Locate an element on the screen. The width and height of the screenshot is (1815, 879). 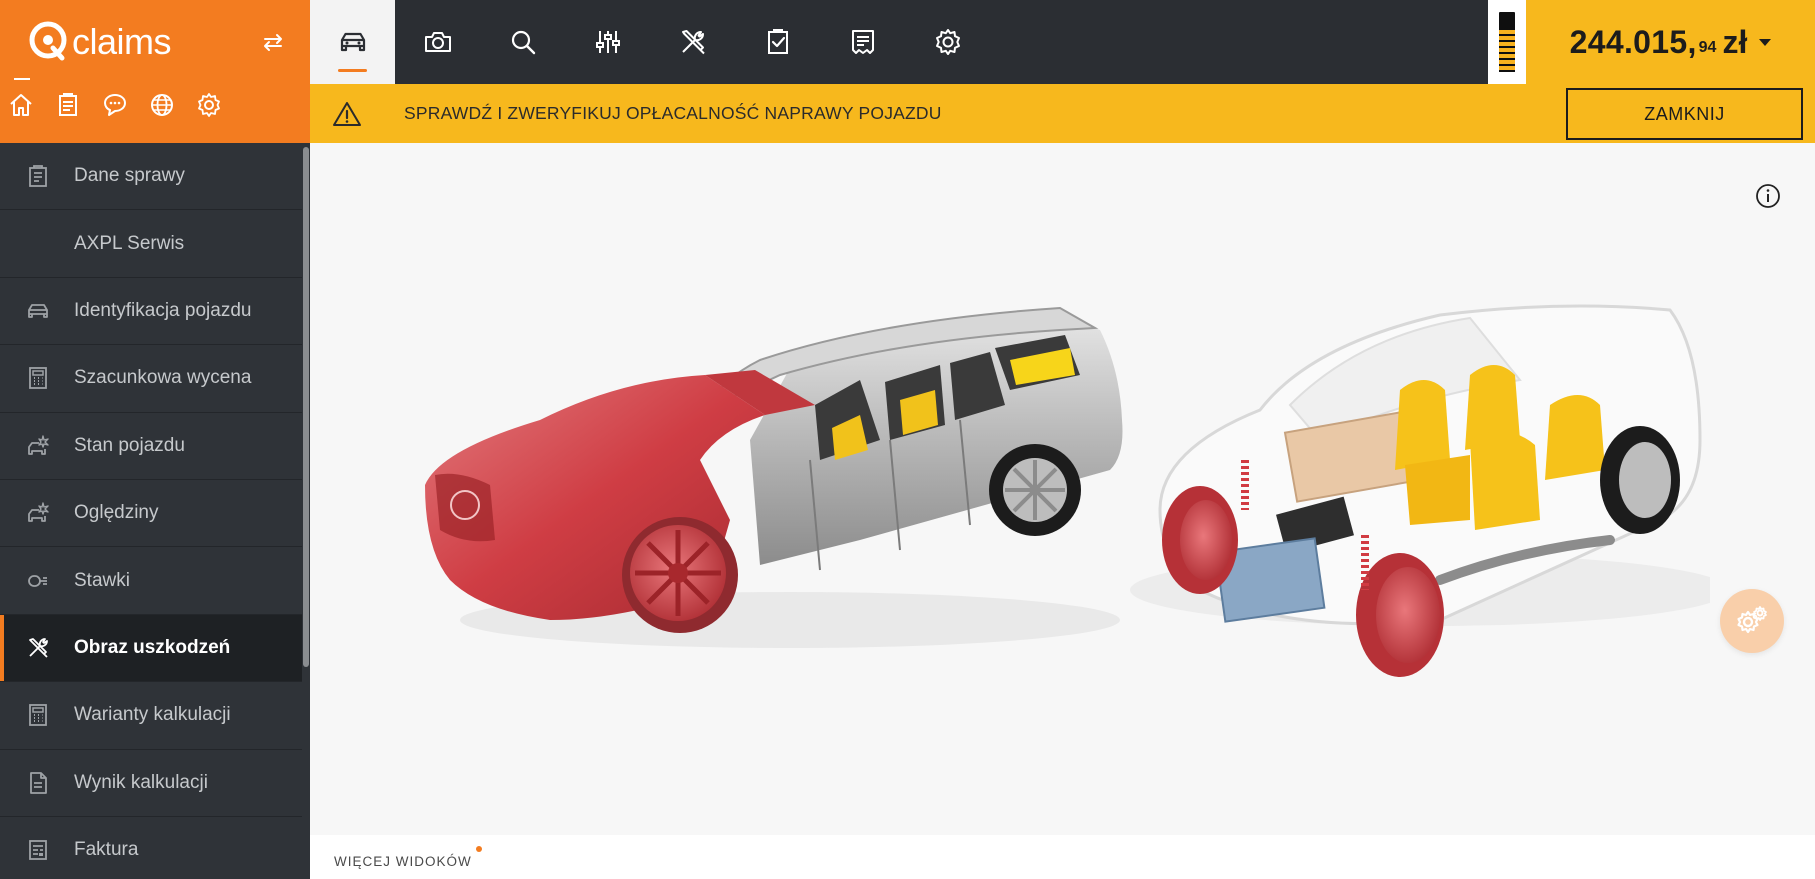
sidebar-item-szacunkowa-wycena: Szacunkowa wycena is located at coordinates (151, 379).